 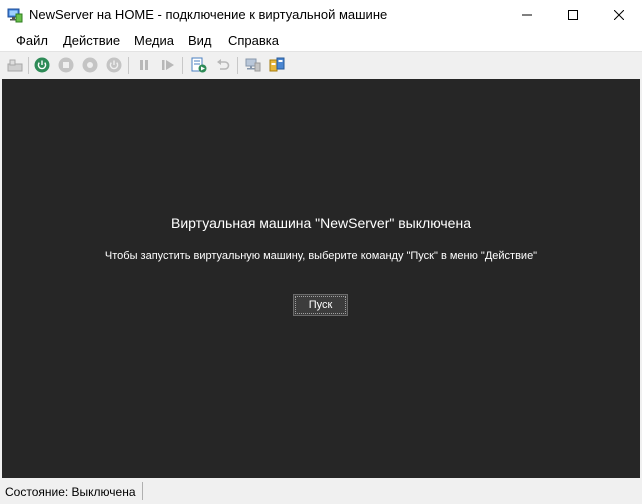 I want to click on close-button, so click(x=619, y=15).